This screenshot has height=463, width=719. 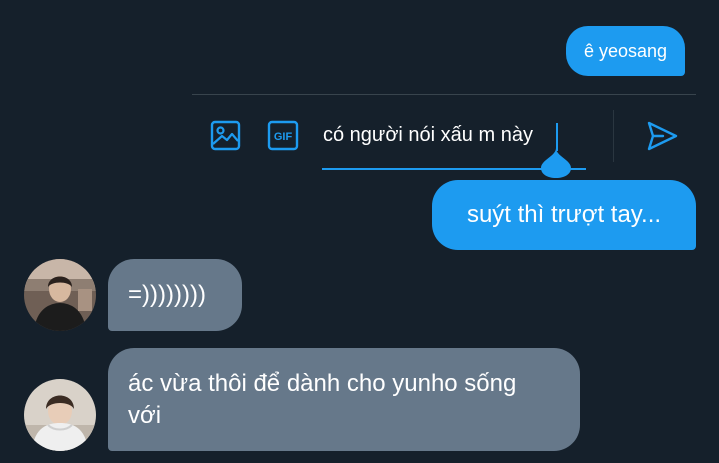 I want to click on send-icon, so click(x=662, y=136).